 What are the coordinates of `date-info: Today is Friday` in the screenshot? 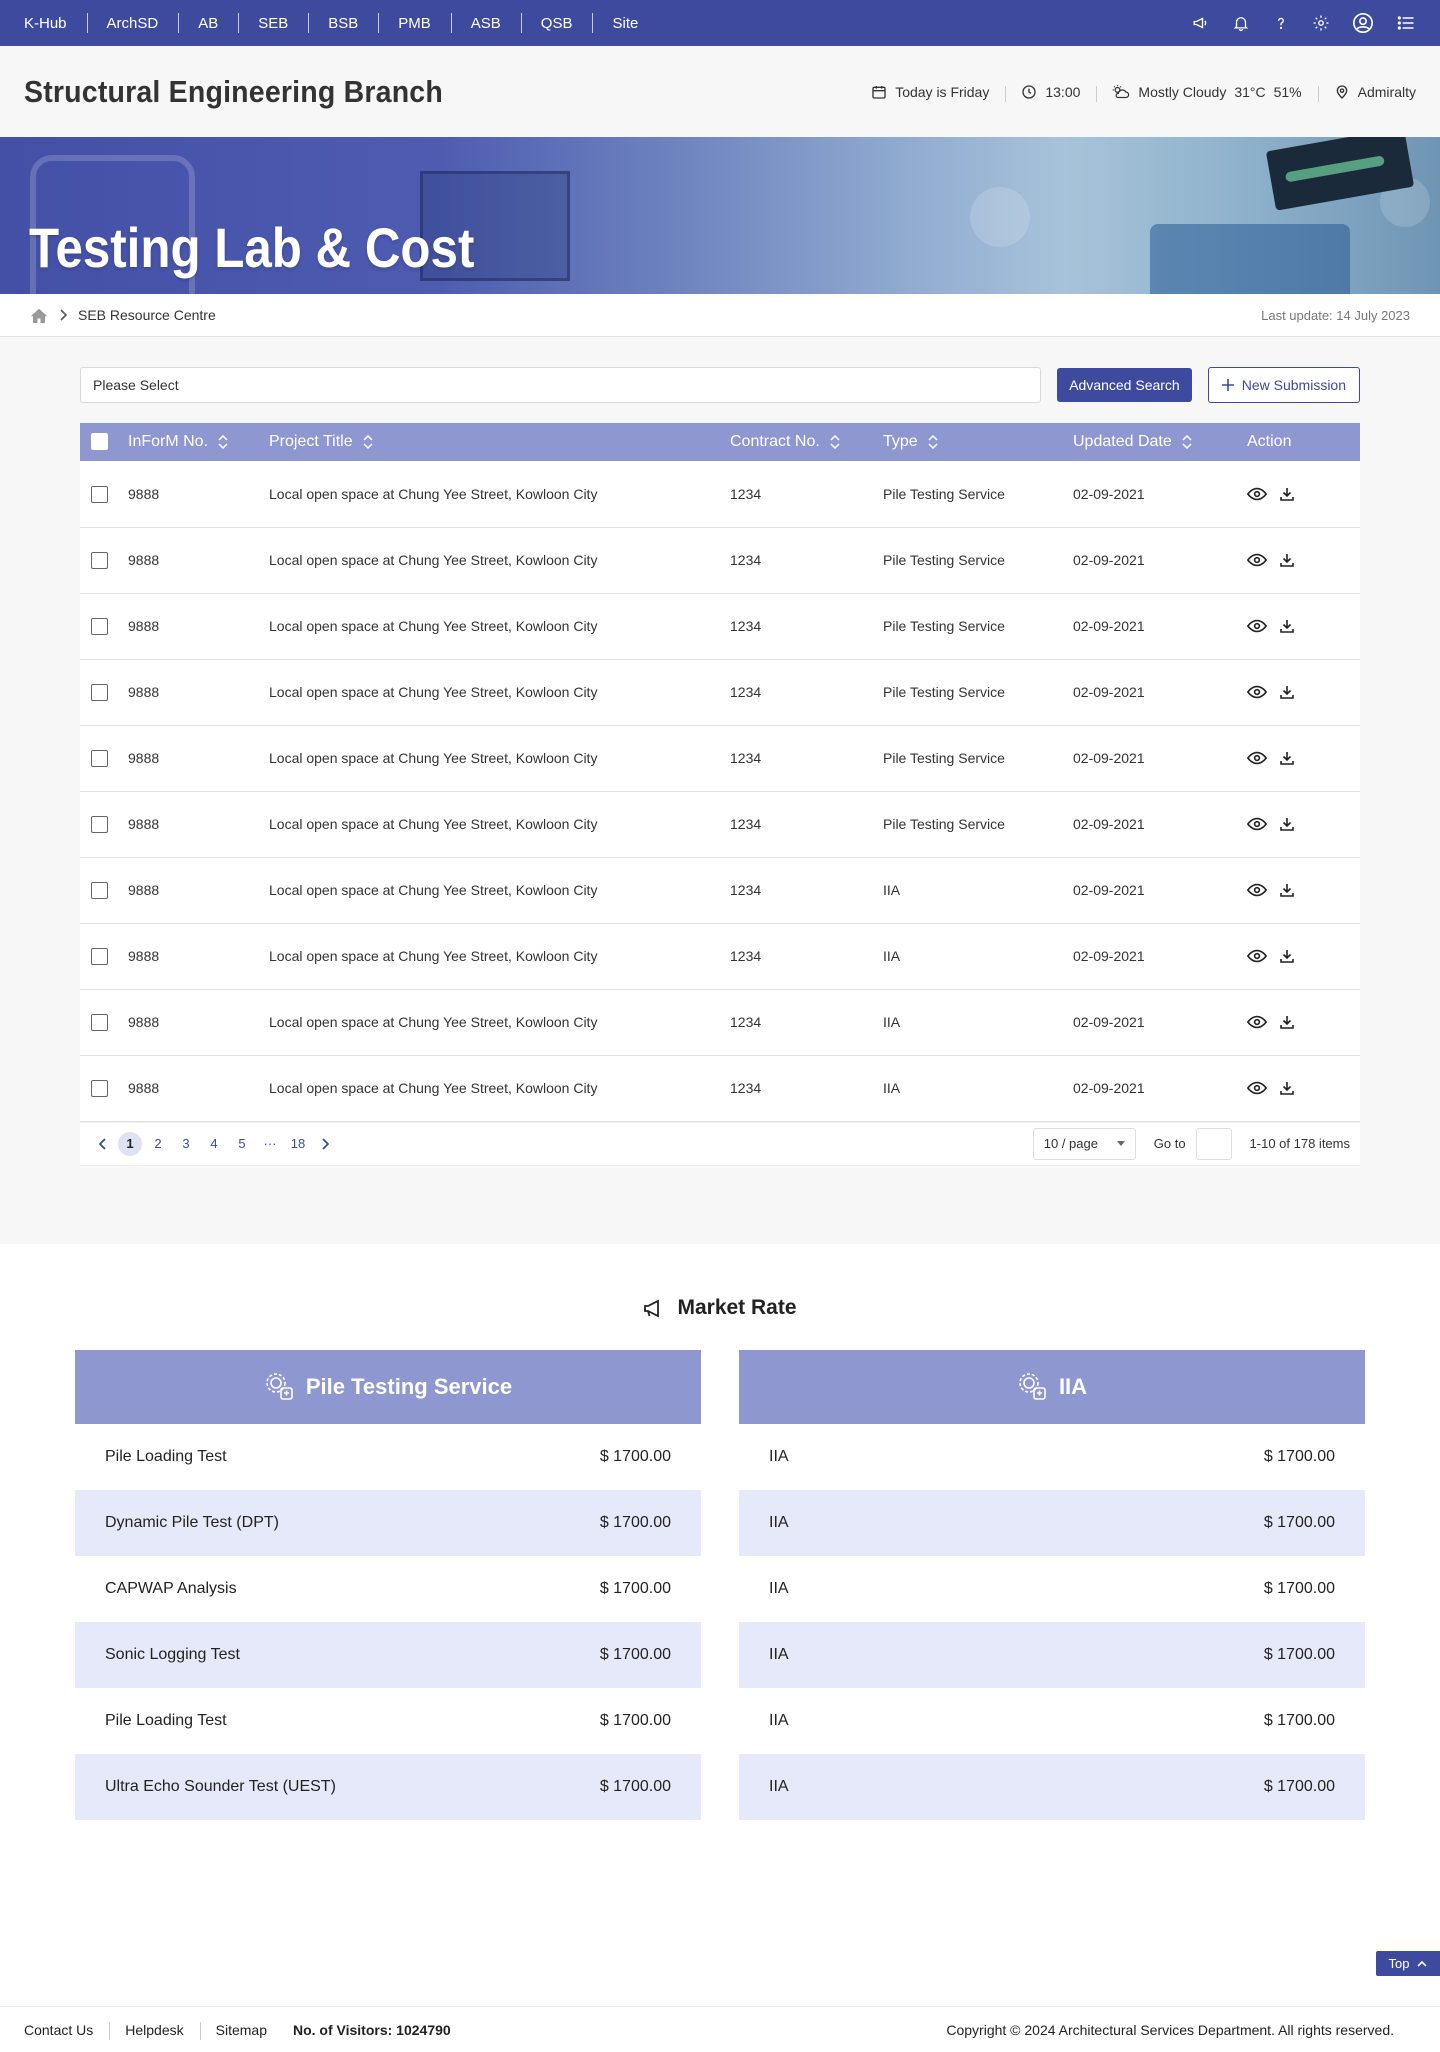 It's located at (930, 92).